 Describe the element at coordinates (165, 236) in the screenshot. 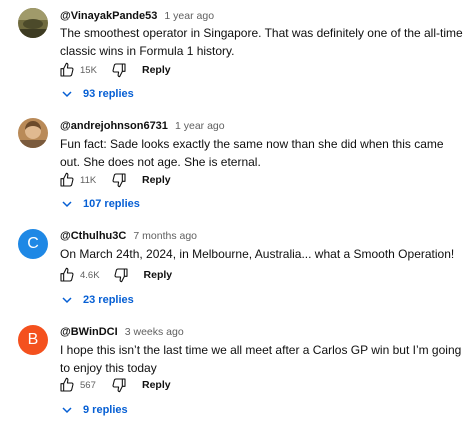

I see `comment-time: 7 months ago` at that location.